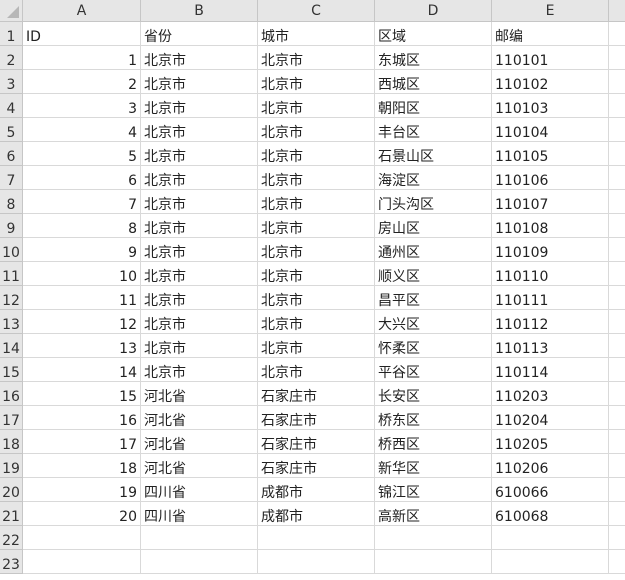 The height and width of the screenshot is (580, 625). Describe the element at coordinates (316, 538) in the screenshot. I see `cell-c22` at that location.